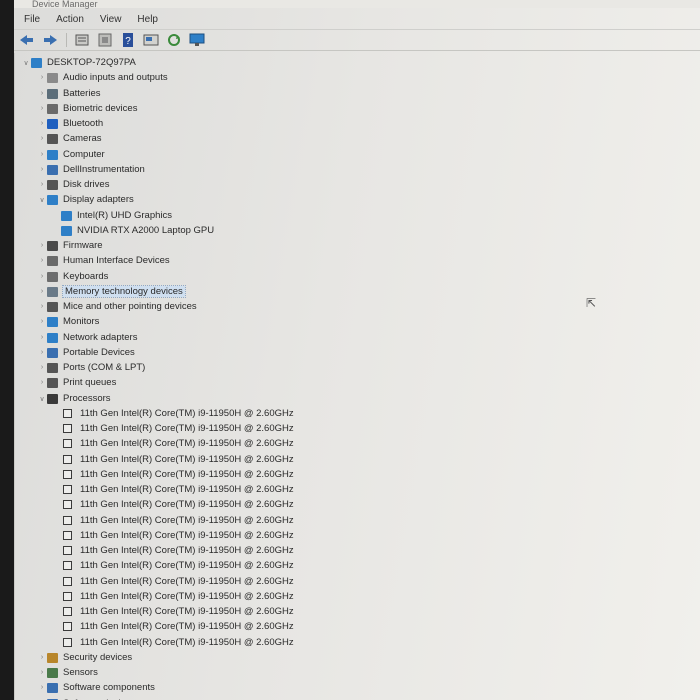 This screenshot has height=700, width=700. I want to click on tree-category: › Cameras, so click(69, 138).